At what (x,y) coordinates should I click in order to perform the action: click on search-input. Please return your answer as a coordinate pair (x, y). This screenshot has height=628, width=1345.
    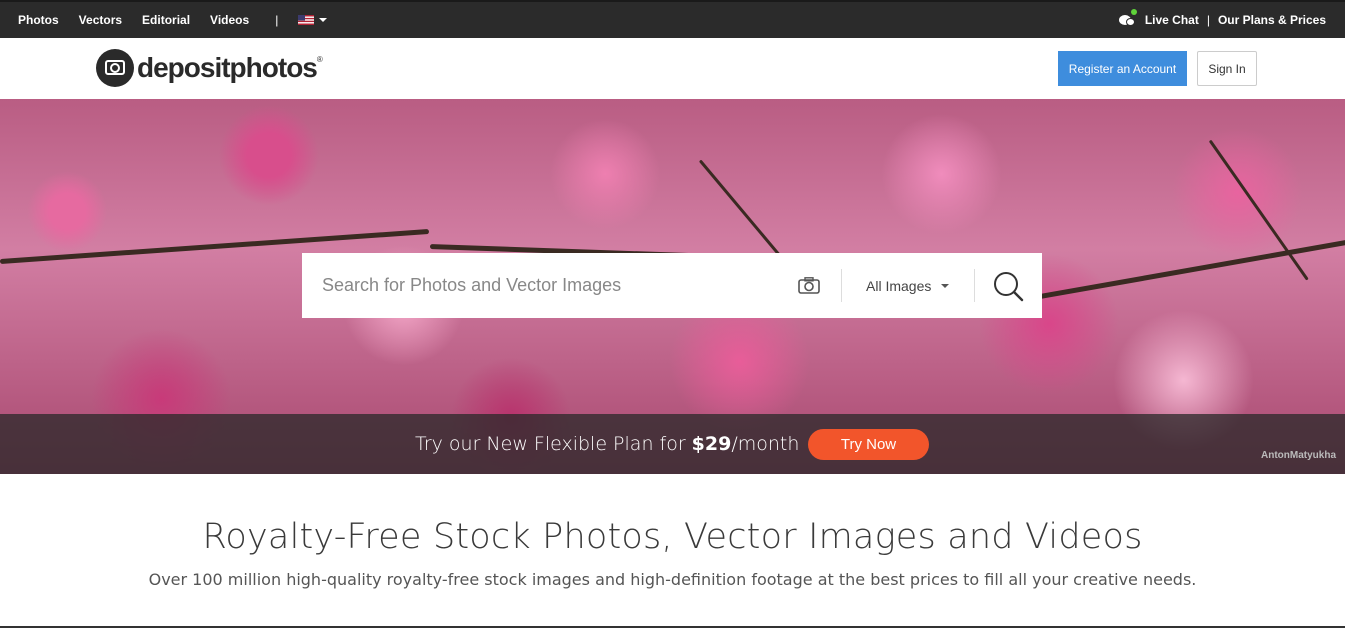
    Looking at the image, I should click on (542, 285).